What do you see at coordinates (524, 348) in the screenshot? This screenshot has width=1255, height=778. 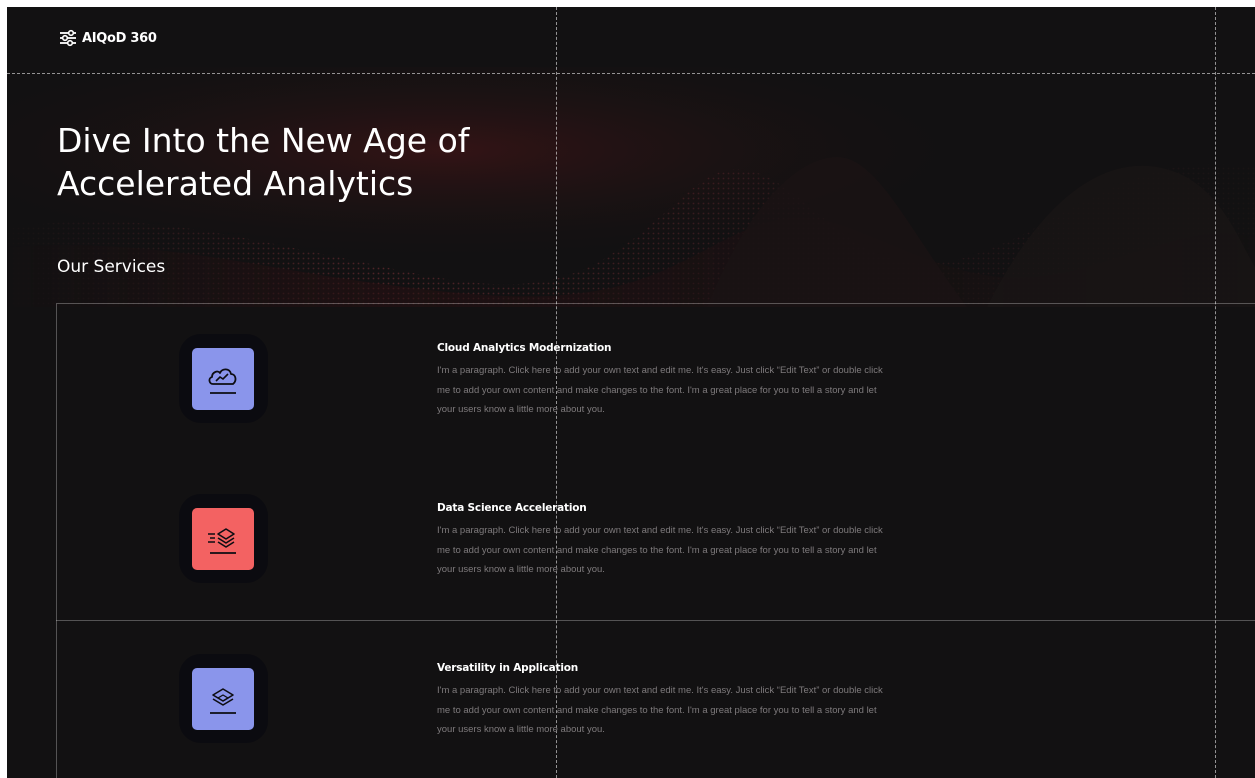 I see `service-title: Cloud Analytics Modernization` at bounding box center [524, 348].